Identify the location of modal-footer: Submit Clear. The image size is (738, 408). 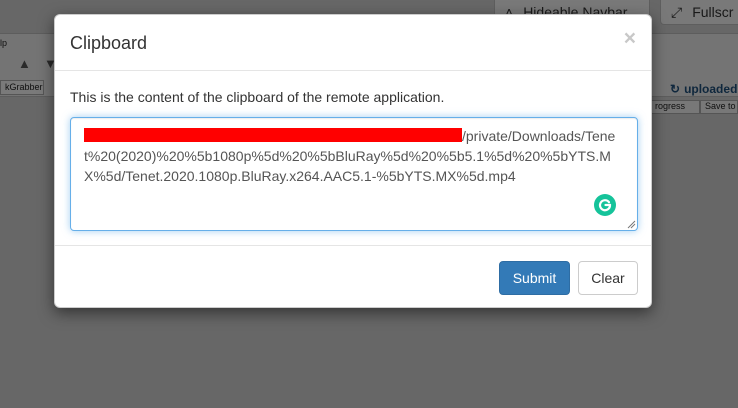
(353, 276).